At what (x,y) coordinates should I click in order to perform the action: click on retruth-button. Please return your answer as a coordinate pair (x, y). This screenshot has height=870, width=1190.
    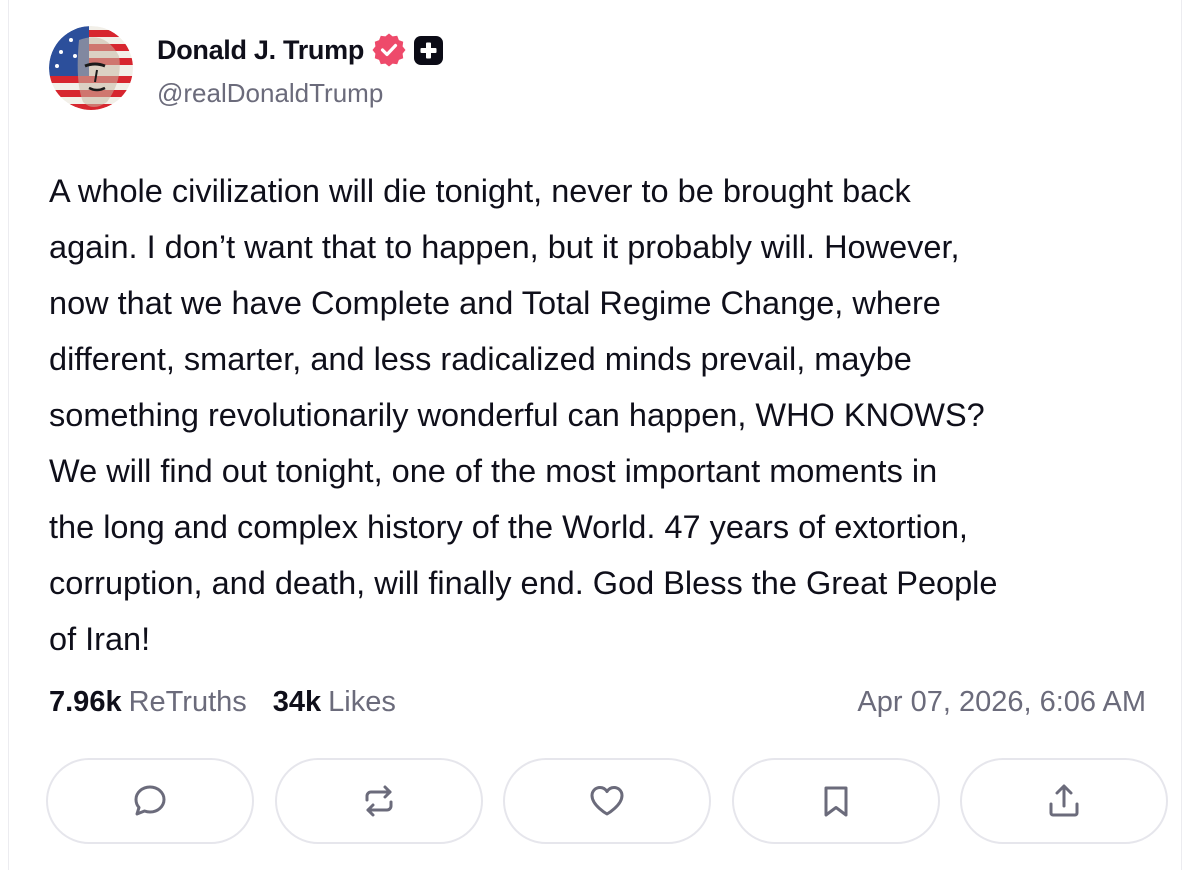
    Looking at the image, I should click on (378, 801).